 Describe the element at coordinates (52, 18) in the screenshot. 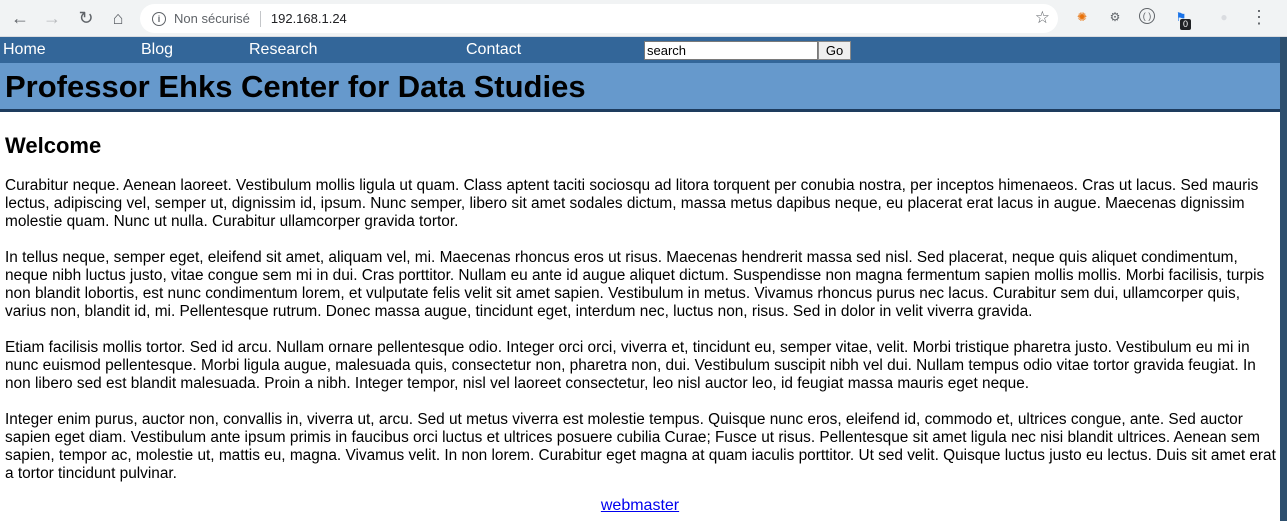

I see `forward-icon: →` at that location.